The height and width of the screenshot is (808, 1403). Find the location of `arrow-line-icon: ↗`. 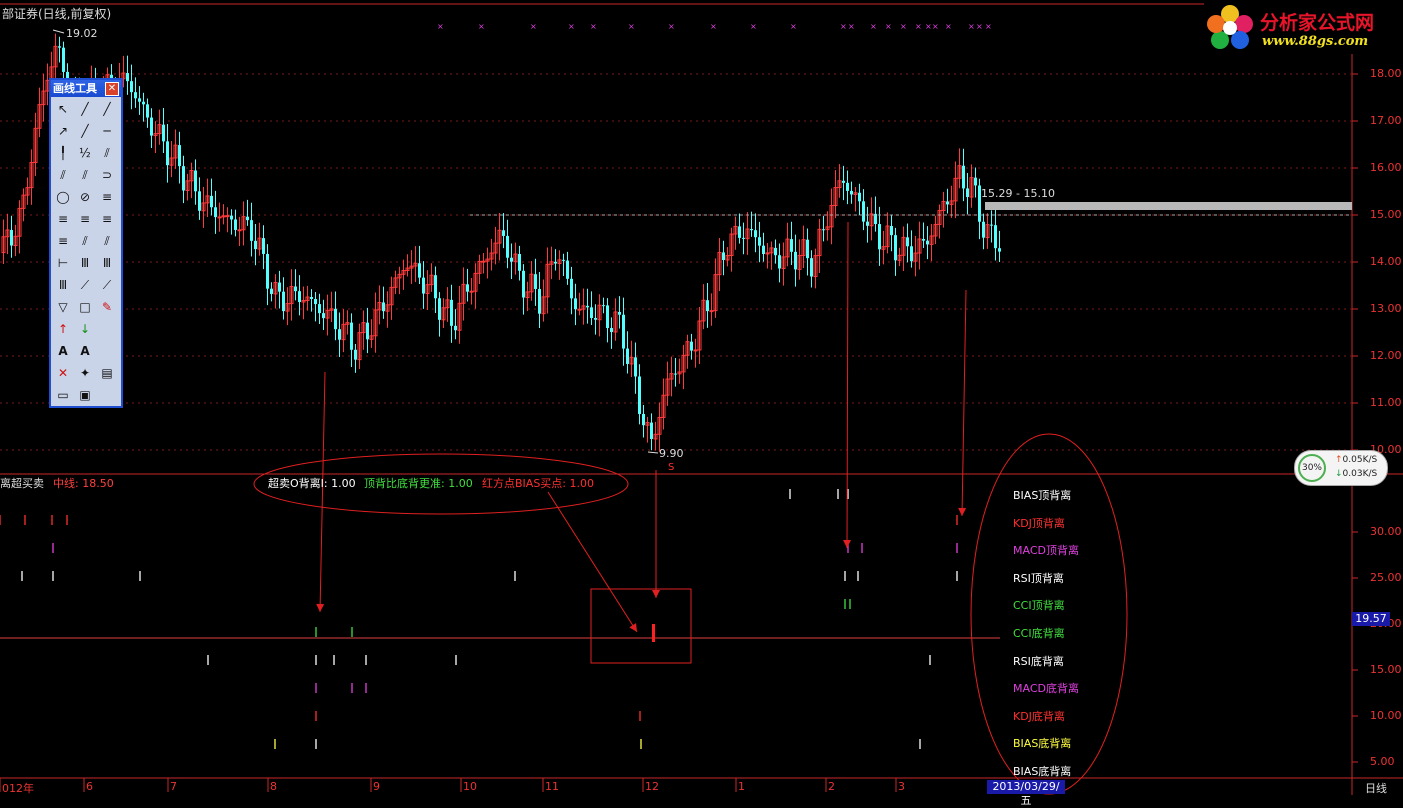

arrow-line-icon: ↗ is located at coordinates (63, 131).